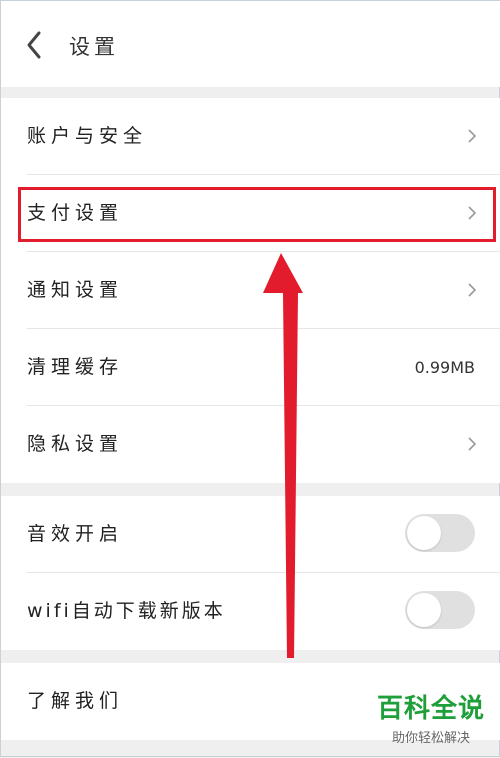 This screenshot has width=500, height=758. What do you see at coordinates (430, 709) in the screenshot?
I see `watermark-title: 百科全说` at bounding box center [430, 709].